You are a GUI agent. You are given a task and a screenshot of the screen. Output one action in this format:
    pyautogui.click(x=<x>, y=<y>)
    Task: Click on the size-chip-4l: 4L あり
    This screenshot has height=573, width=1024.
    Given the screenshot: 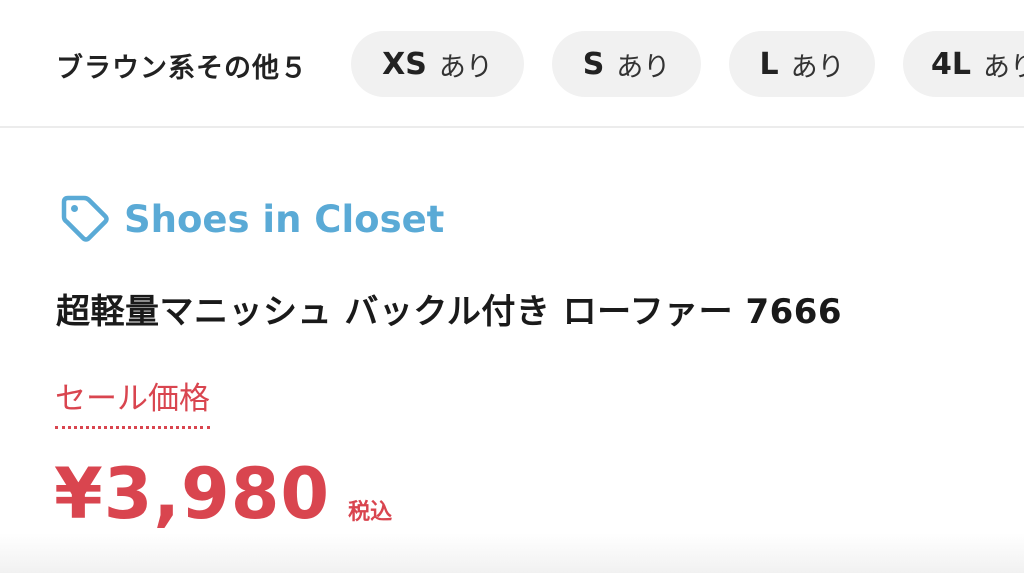 What is the action you would take?
    pyautogui.click(x=963, y=64)
    